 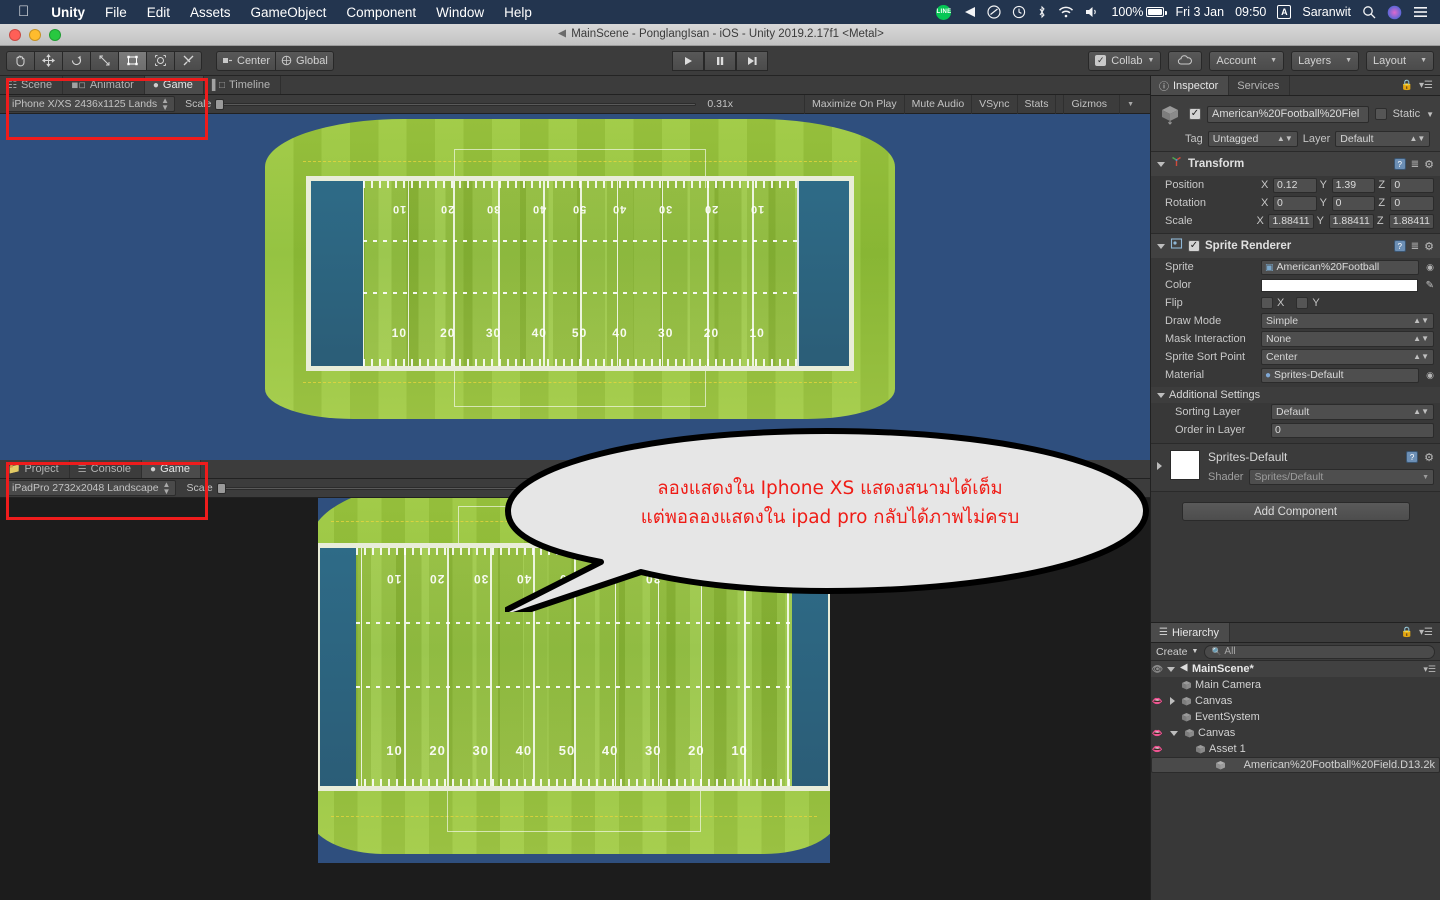 I want to click on maximize-on-play-toggle: Maximize On Play, so click(x=854, y=104).